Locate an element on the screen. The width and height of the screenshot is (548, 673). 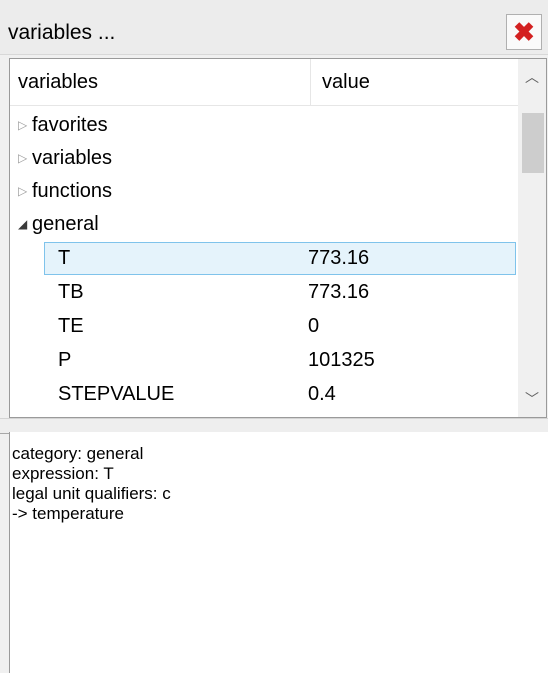
group-label: functions is located at coordinates (72, 191).